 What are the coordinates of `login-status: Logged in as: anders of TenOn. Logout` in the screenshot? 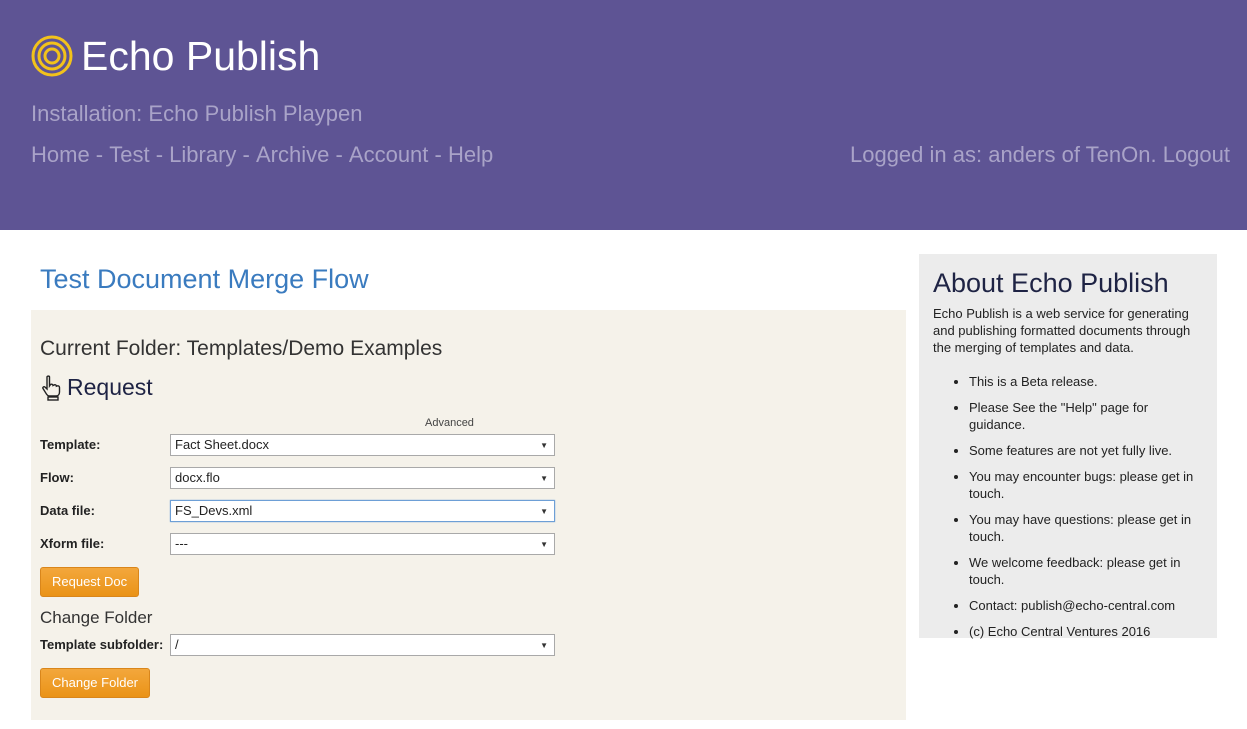 It's located at (1040, 155).